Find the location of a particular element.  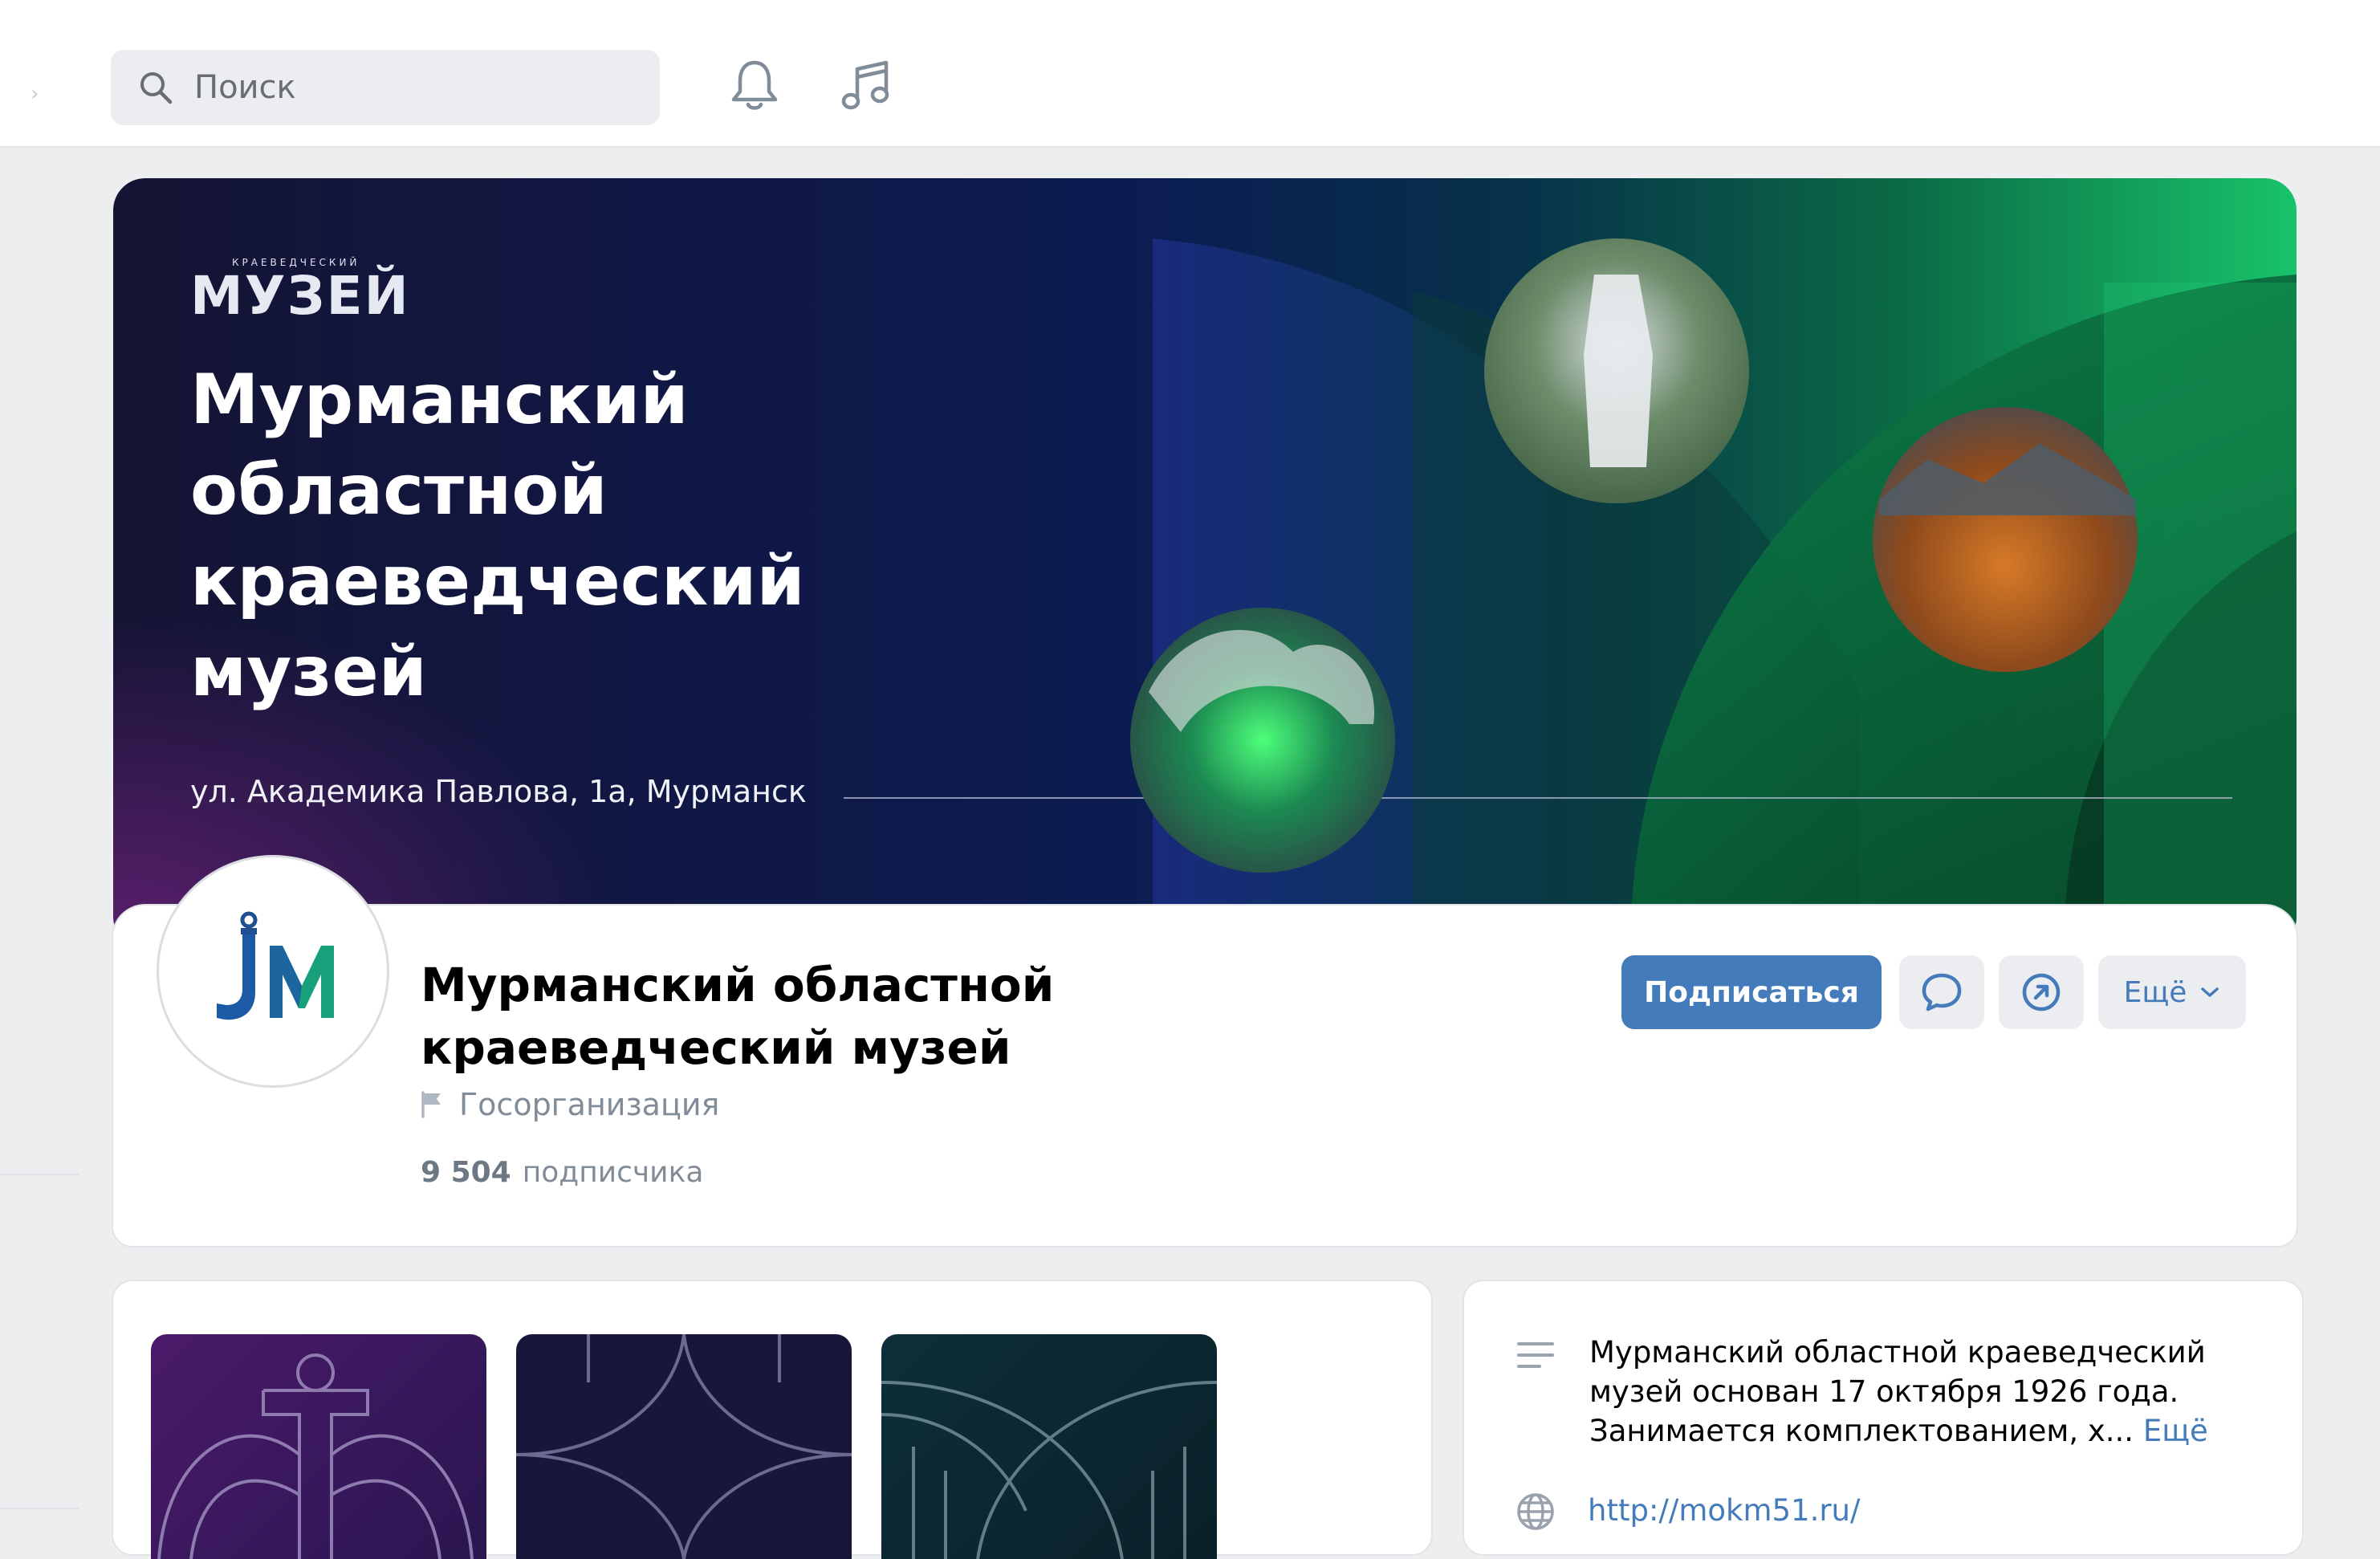

back-arrow-icon: › is located at coordinates (35, 94).